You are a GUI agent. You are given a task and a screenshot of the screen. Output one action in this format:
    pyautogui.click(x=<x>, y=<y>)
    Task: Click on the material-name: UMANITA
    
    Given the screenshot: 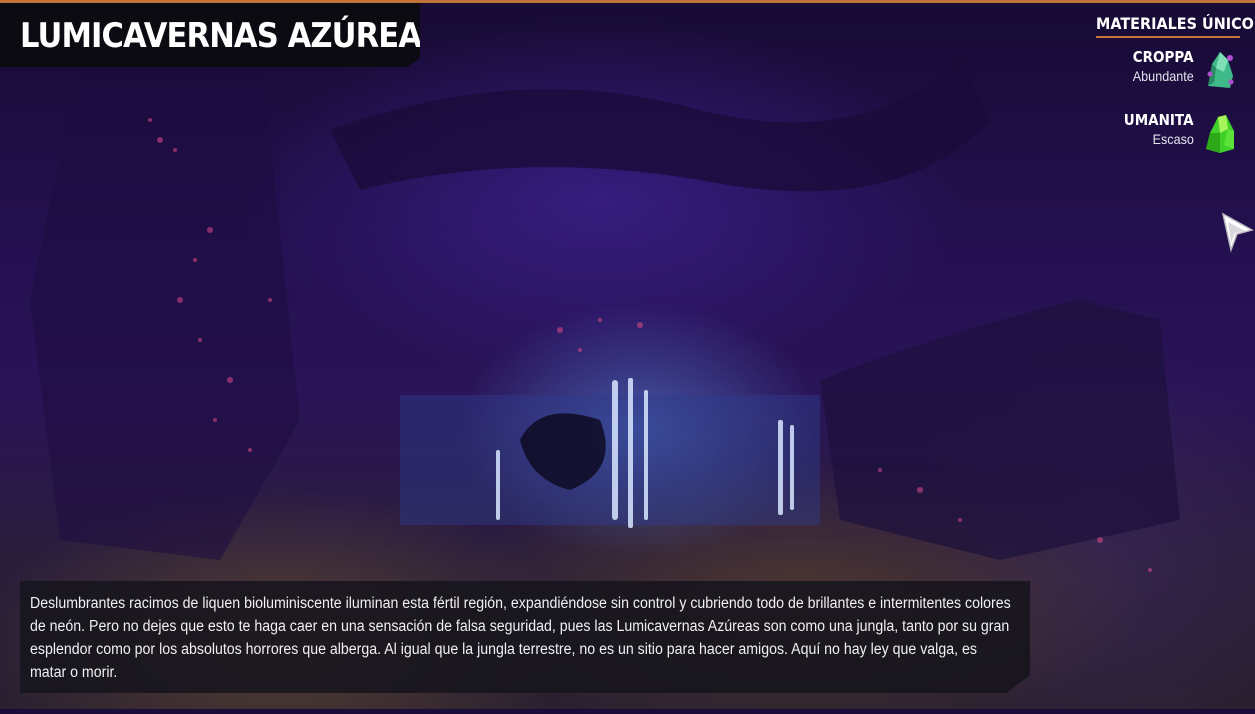 What is the action you would take?
    pyautogui.click(x=1159, y=120)
    